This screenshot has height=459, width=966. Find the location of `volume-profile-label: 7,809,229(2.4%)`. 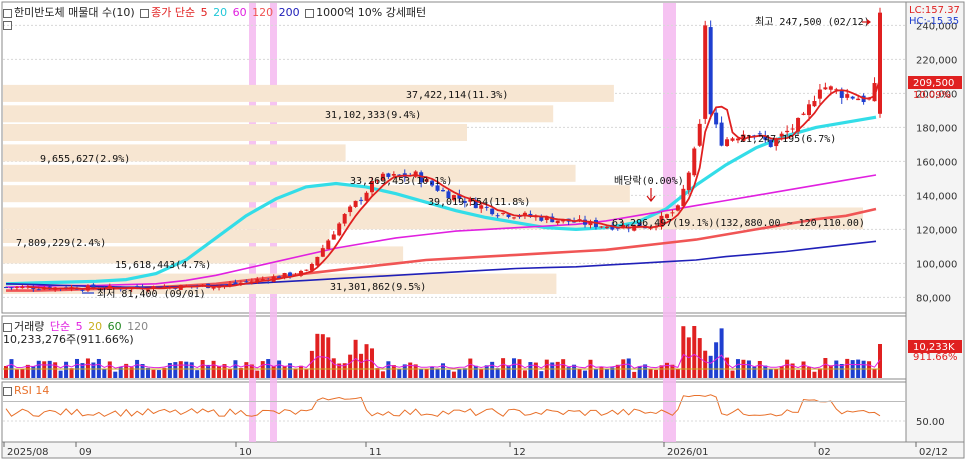

volume-profile-label: 7,809,229(2.4%) is located at coordinates (61, 243).